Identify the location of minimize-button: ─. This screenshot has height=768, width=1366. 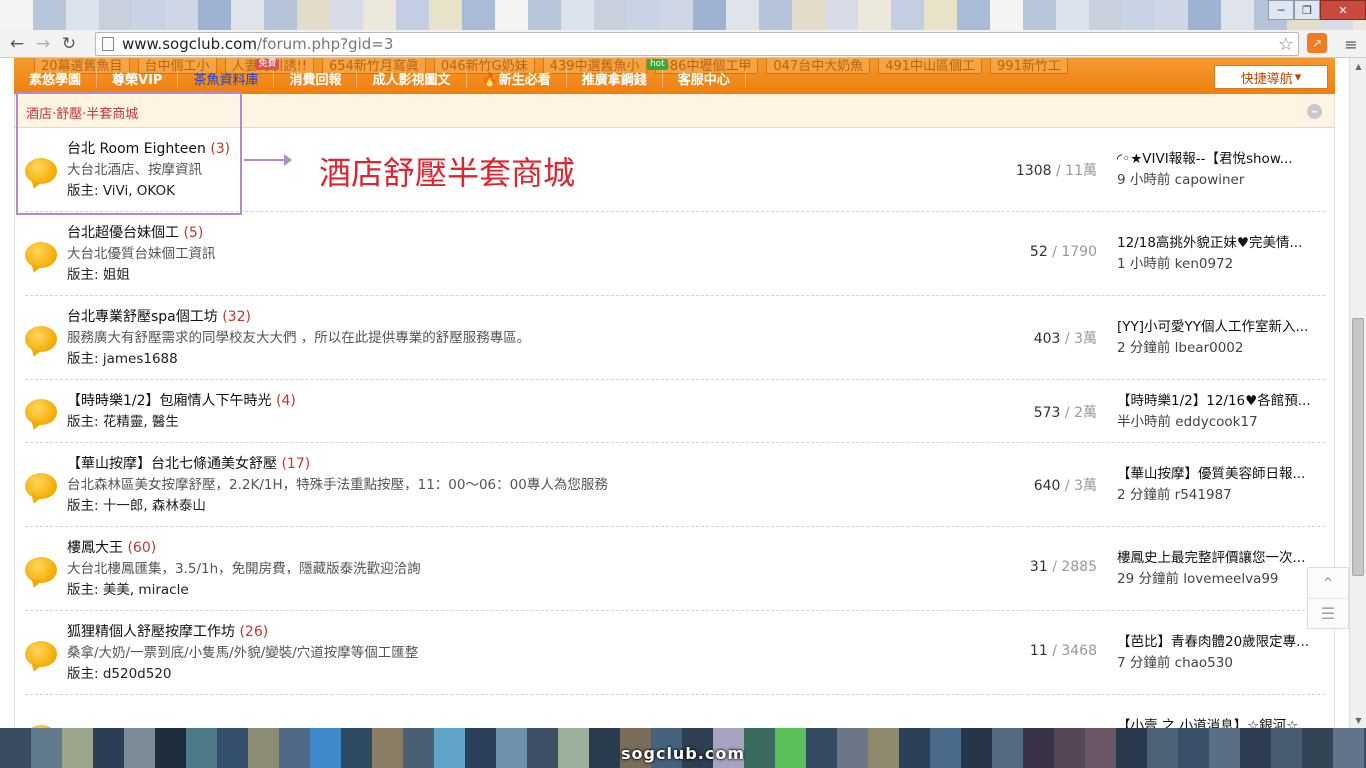
(1281, 10).